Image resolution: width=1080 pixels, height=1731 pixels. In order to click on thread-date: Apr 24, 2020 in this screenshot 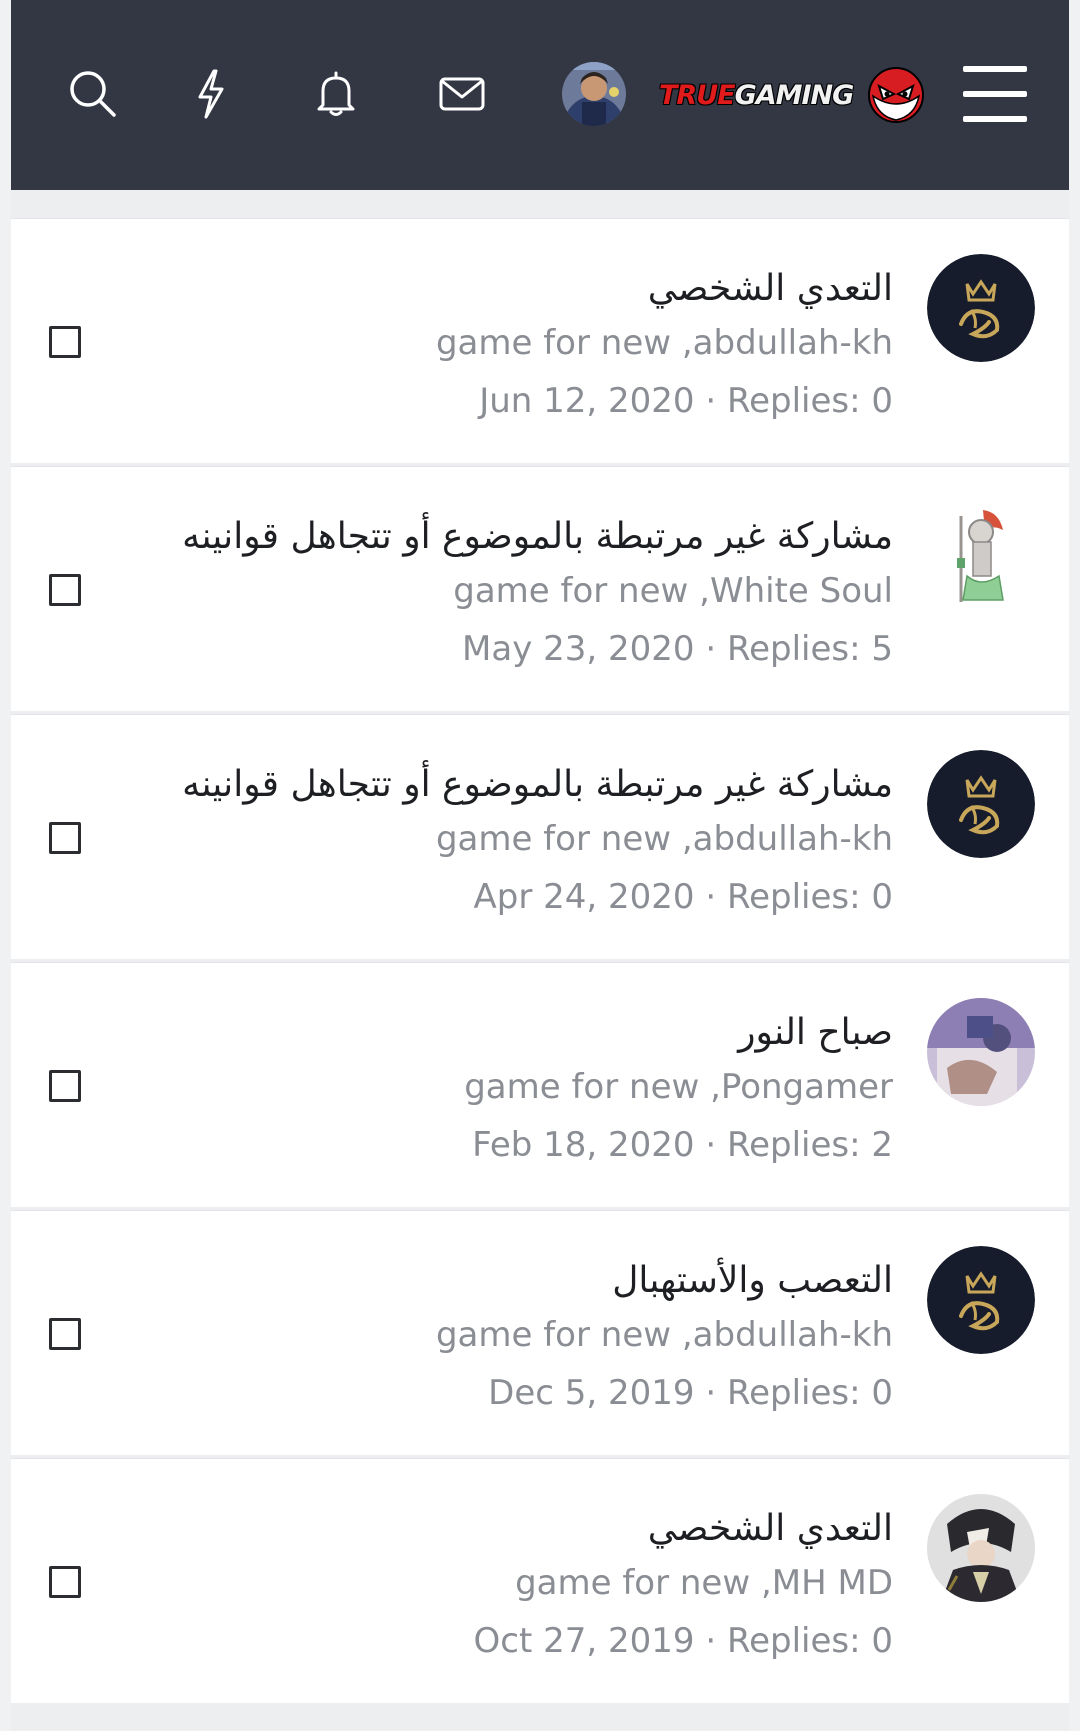, I will do `click(584, 897)`.